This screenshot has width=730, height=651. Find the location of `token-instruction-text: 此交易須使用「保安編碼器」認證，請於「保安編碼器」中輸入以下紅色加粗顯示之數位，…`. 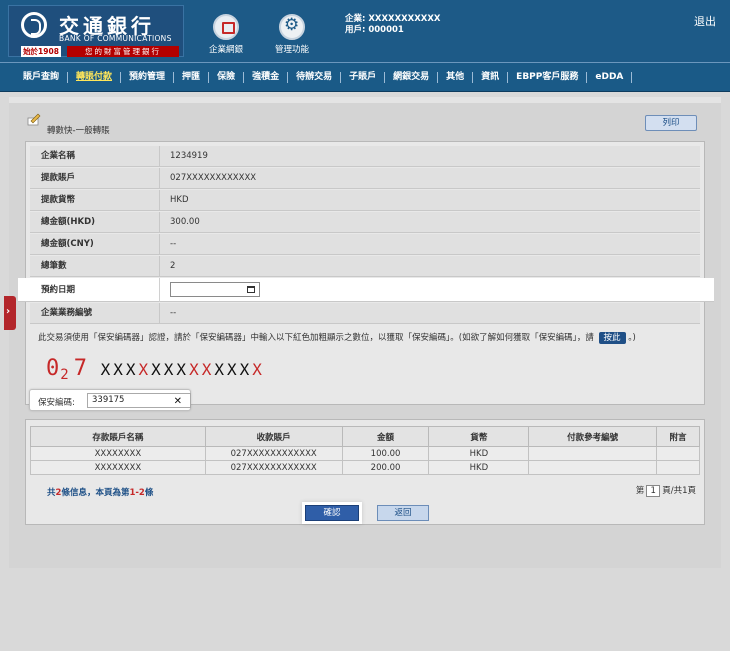

token-instruction-text: 此交易須使用「保安編碼器」認證，請於「保安編碼器」中輸入以下紅色加粗顯示之數位，… is located at coordinates (316, 338).